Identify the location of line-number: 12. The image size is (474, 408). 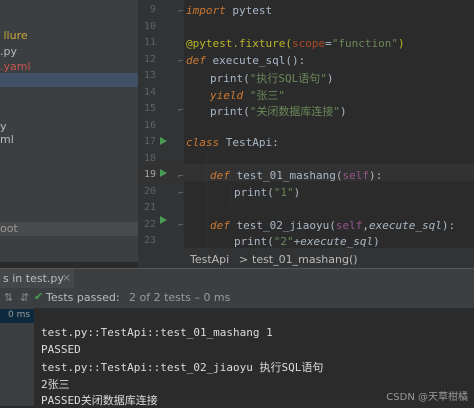
(149, 59).